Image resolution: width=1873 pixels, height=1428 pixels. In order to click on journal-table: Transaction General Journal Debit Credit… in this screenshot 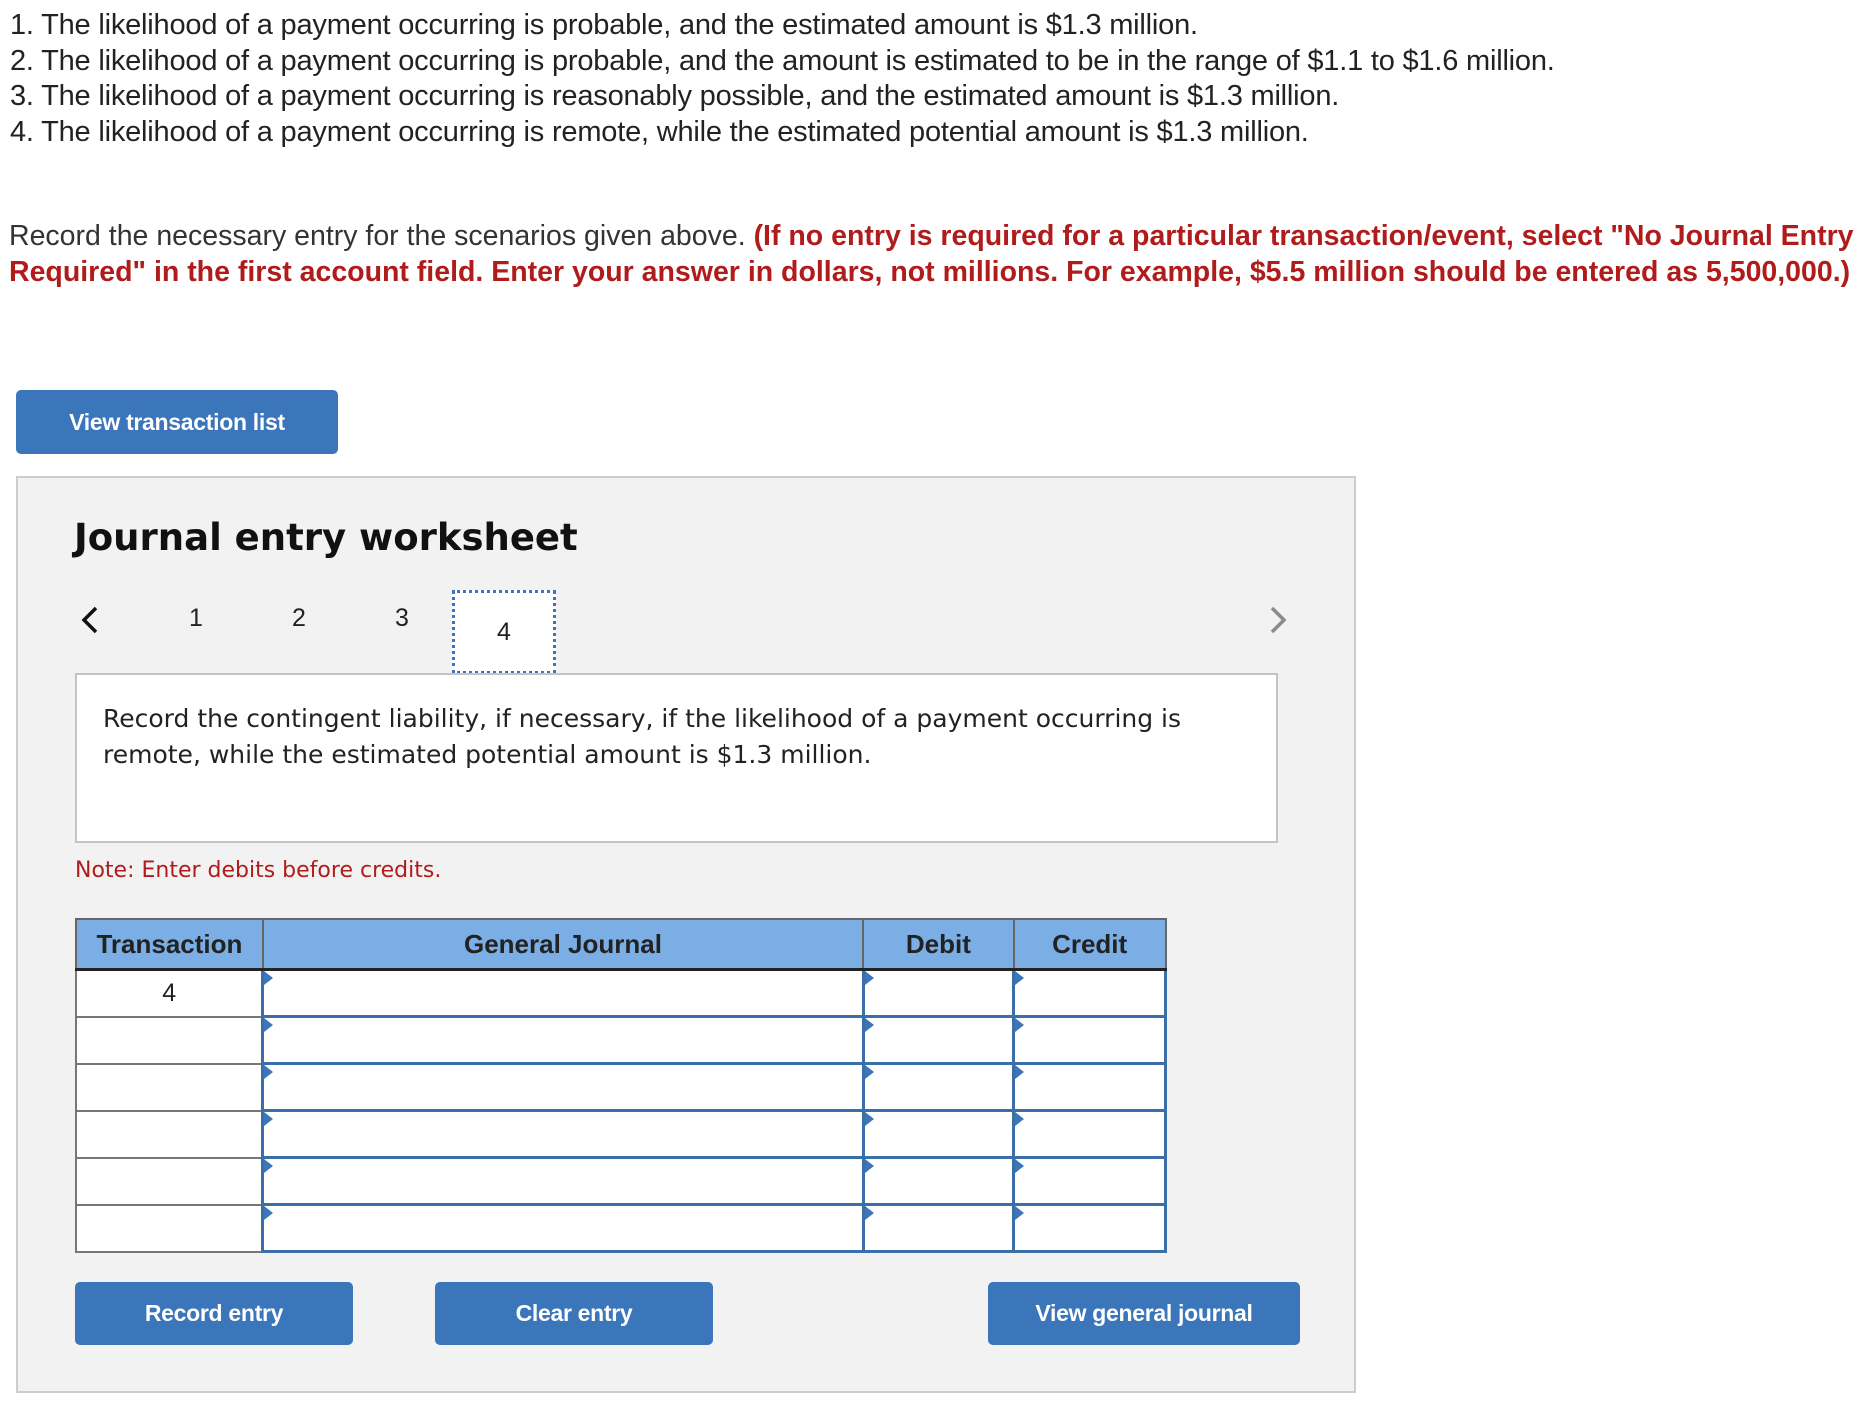, I will do `click(621, 1085)`.